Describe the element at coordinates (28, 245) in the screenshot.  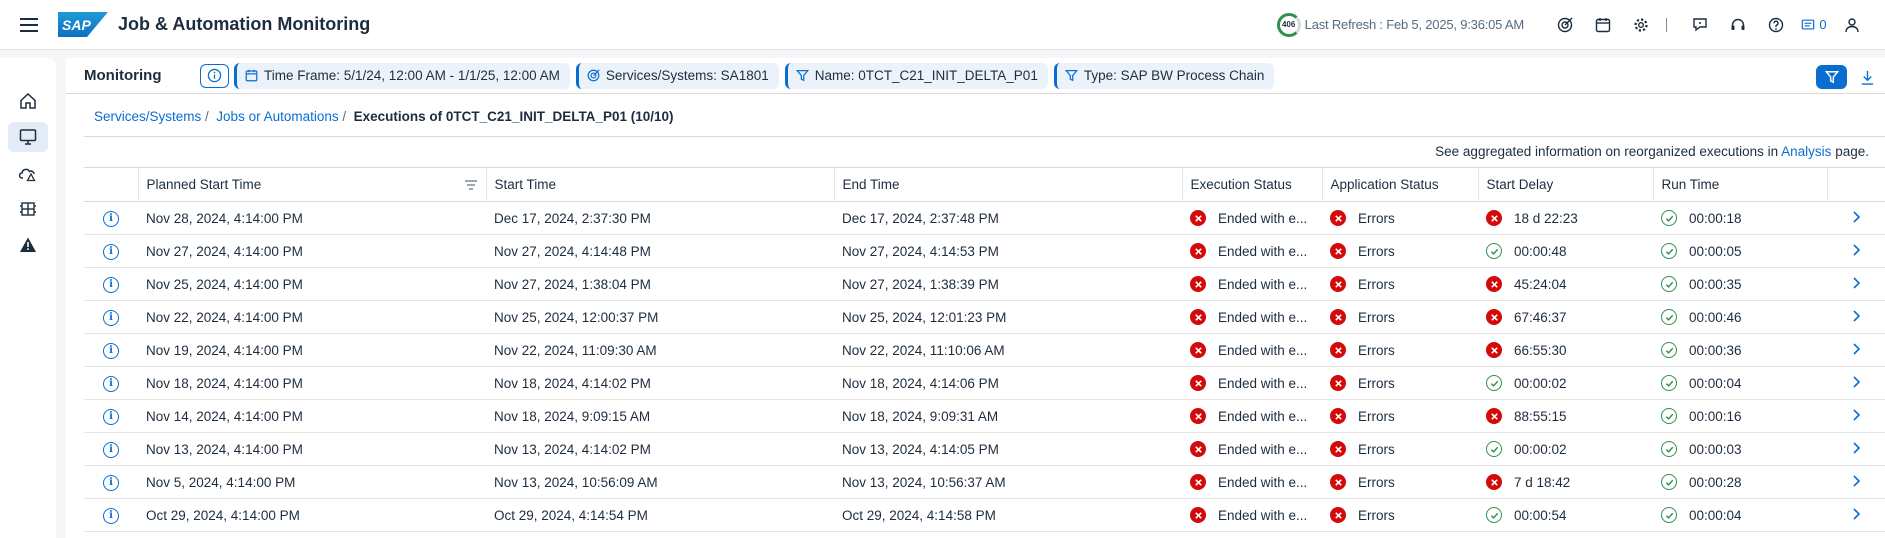
I see `nav-warnings` at that location.